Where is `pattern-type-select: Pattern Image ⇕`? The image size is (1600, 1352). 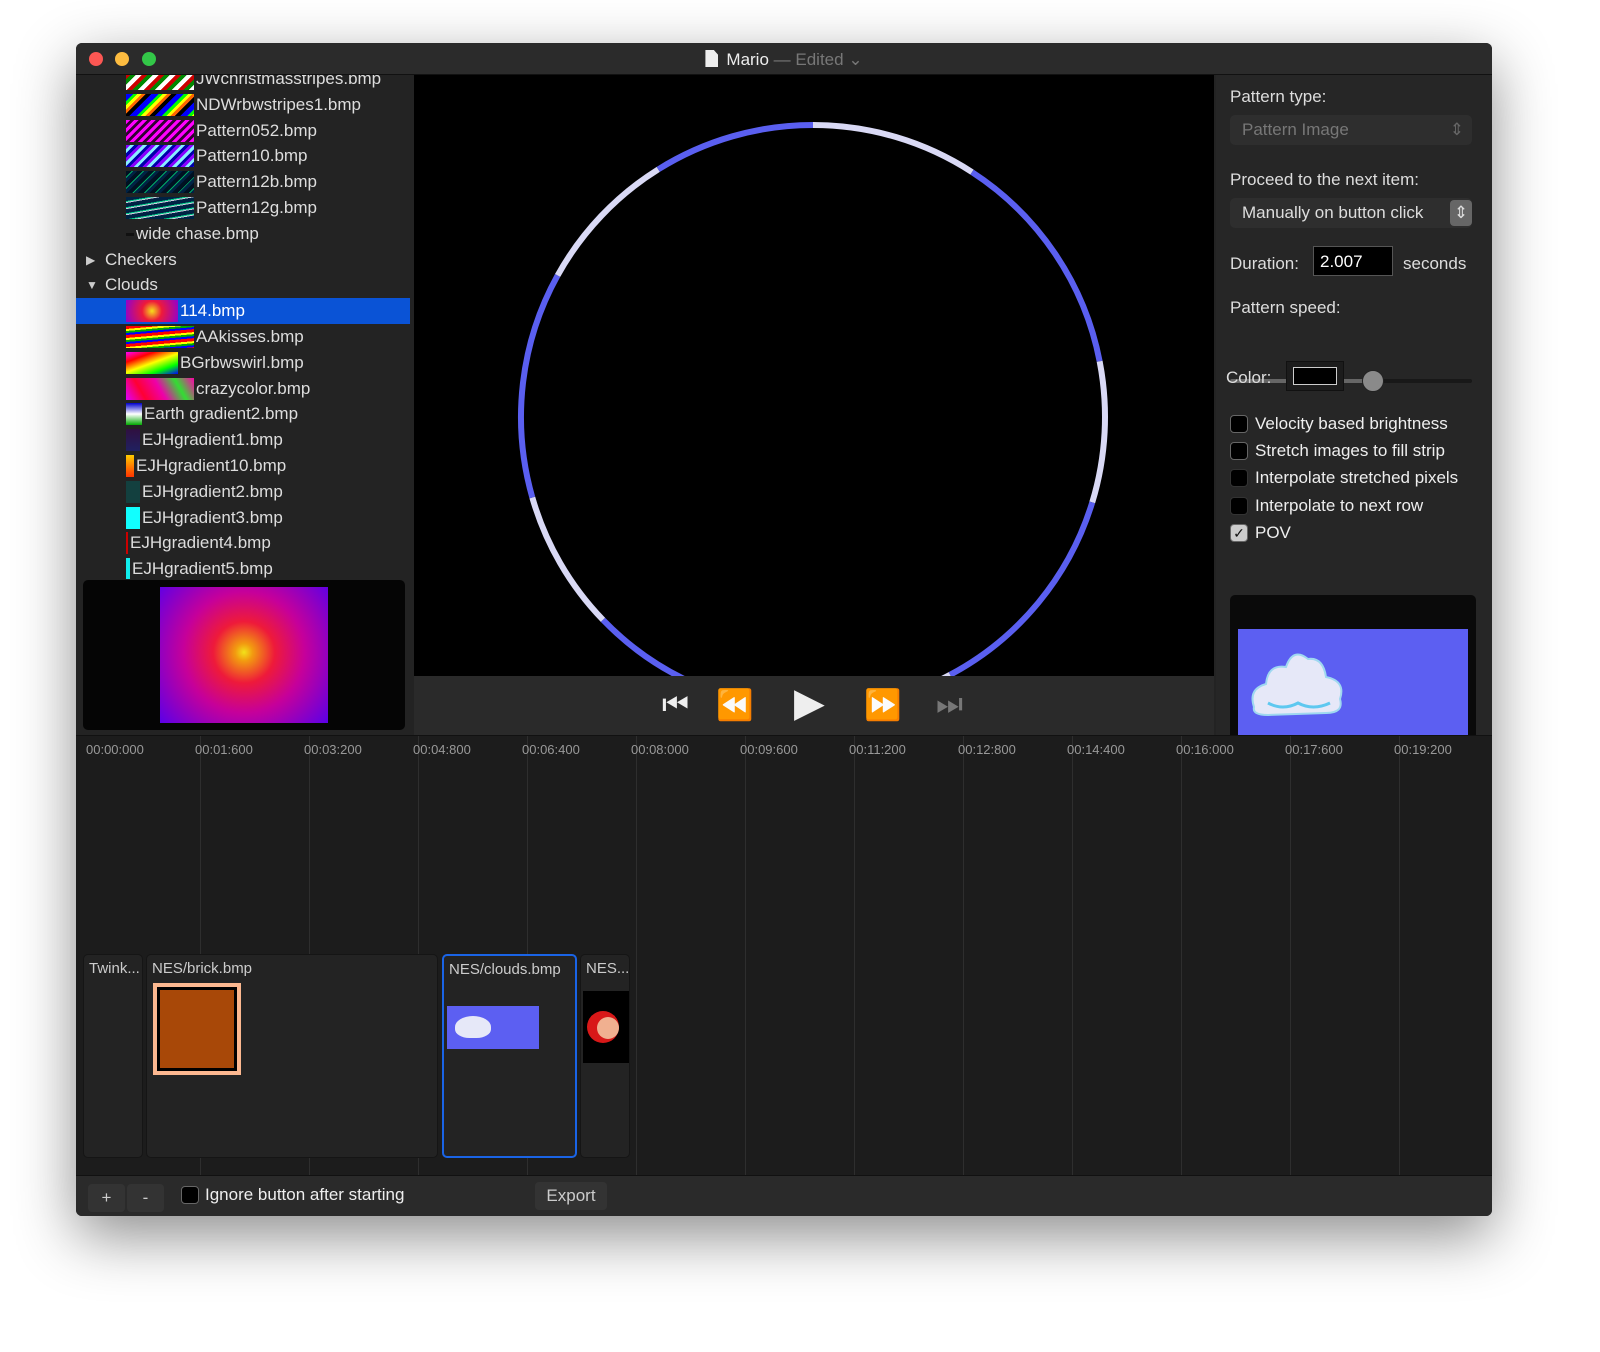
pattern-type-select: Pattern Image ⇕ is located at coordinates (1351, 130).